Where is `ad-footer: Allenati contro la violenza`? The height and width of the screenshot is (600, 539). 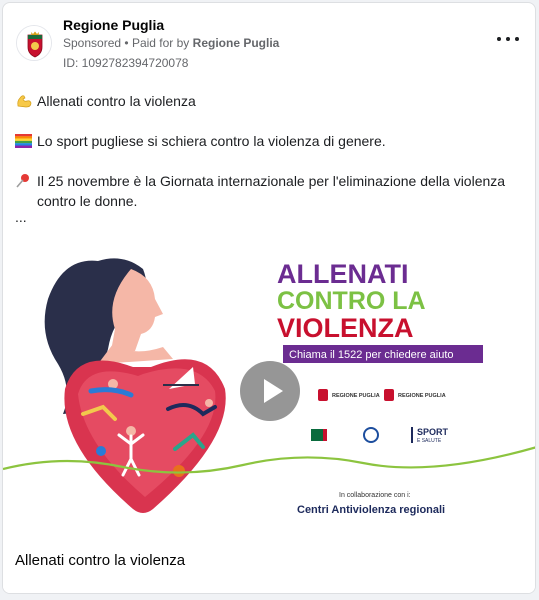 ad-footer: Allenati contro la violenza is located at coordinates (269, 568).